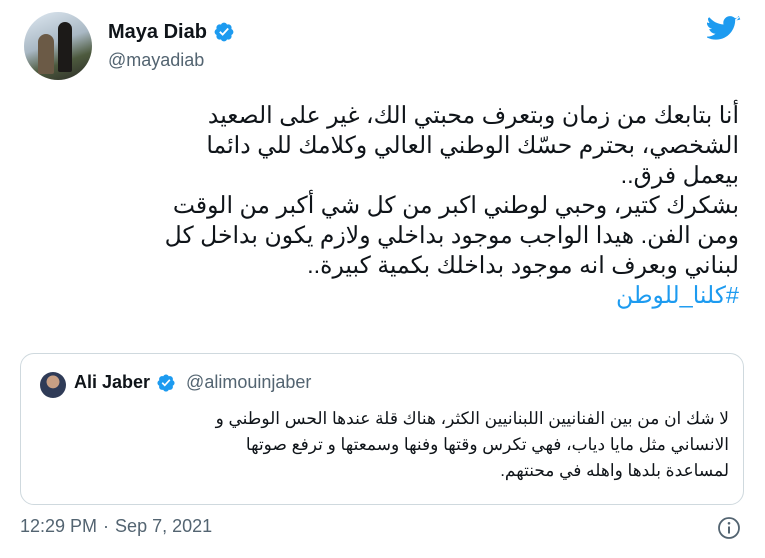 This screenshot has height=558, width=765. I want to click on tweet-date: Sep 7, 2021, so click(163, 526).